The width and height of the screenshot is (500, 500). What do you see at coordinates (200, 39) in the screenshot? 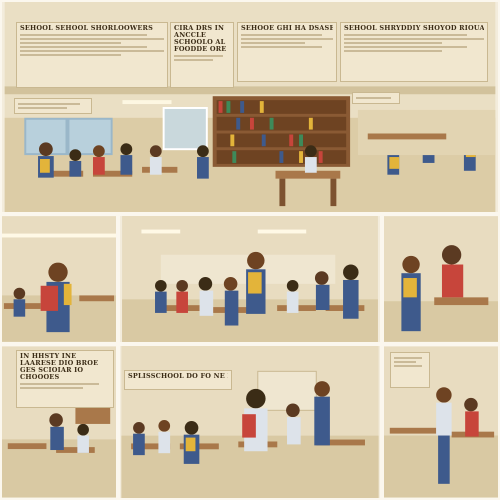
I see `caption-title: CIRA DRS IN ANCCLE SCHOOLO AL FOODDE ORE` at bounding box center [200, 39].